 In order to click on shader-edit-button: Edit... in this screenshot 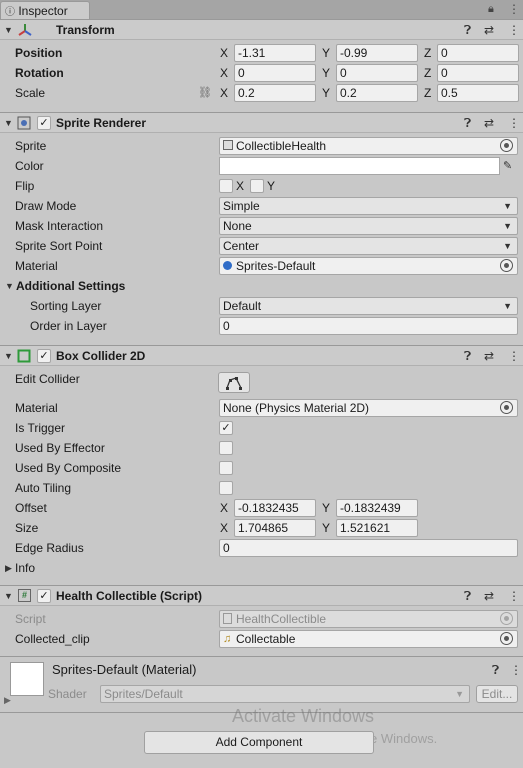, I will do `click(497, 694)`.